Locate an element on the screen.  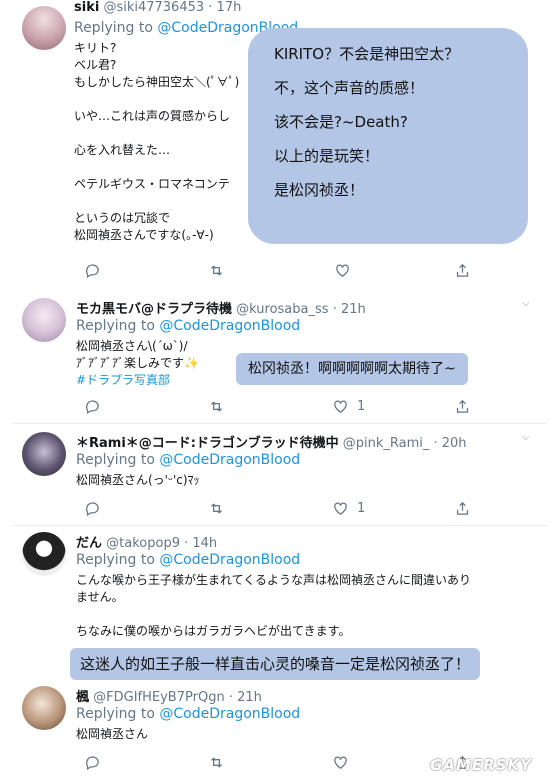
translation-line: 以上的是玩笑！ is located at coordinates (327, 156).